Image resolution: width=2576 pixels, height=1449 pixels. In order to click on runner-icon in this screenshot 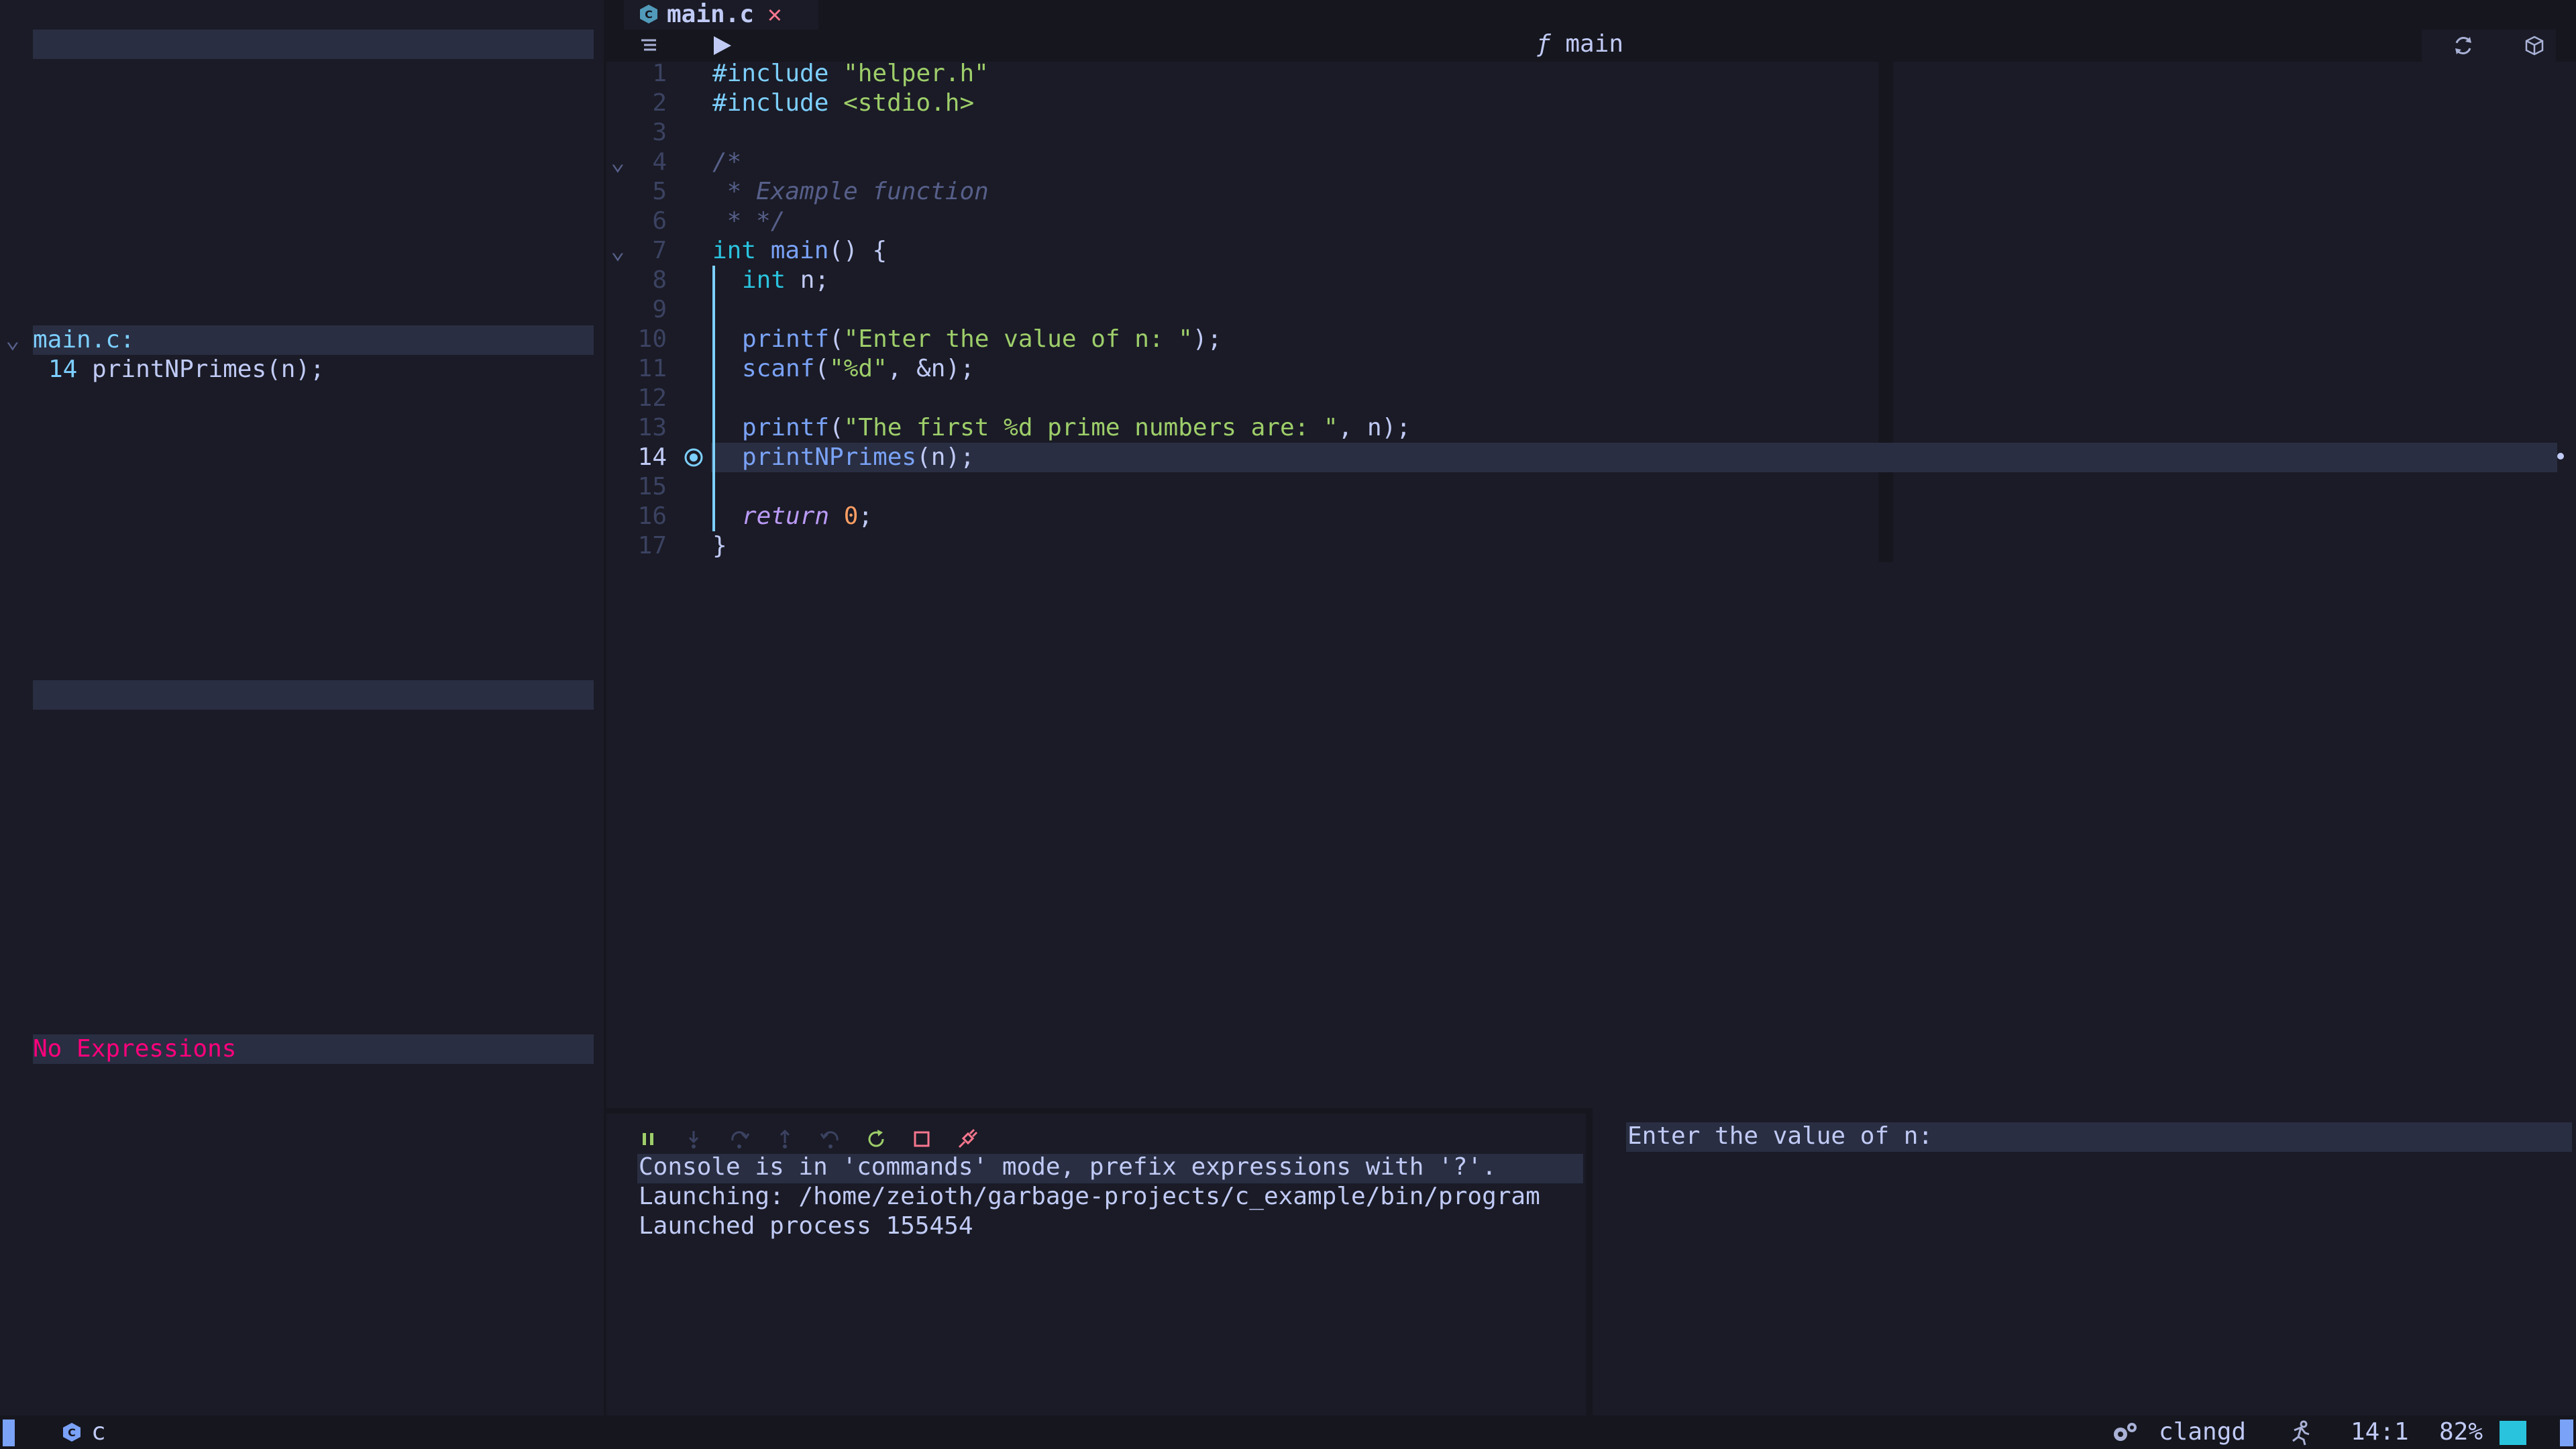, I will do `click(2301, 1432)`.